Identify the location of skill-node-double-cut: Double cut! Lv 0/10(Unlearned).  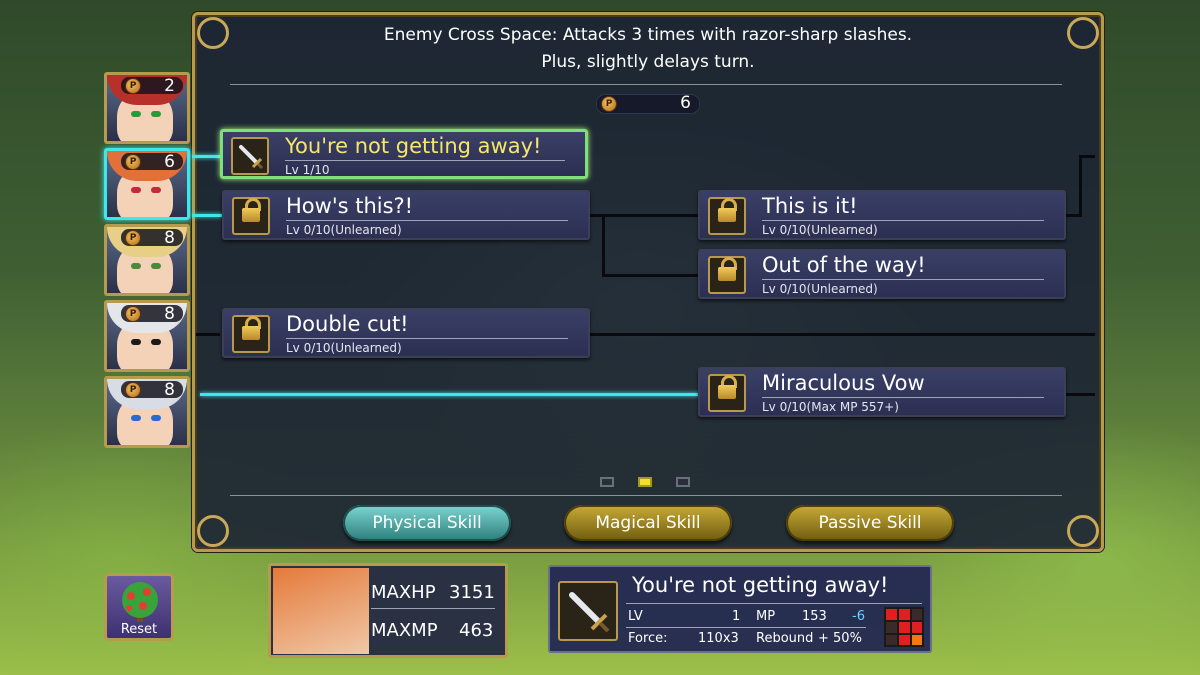
(406, 333).